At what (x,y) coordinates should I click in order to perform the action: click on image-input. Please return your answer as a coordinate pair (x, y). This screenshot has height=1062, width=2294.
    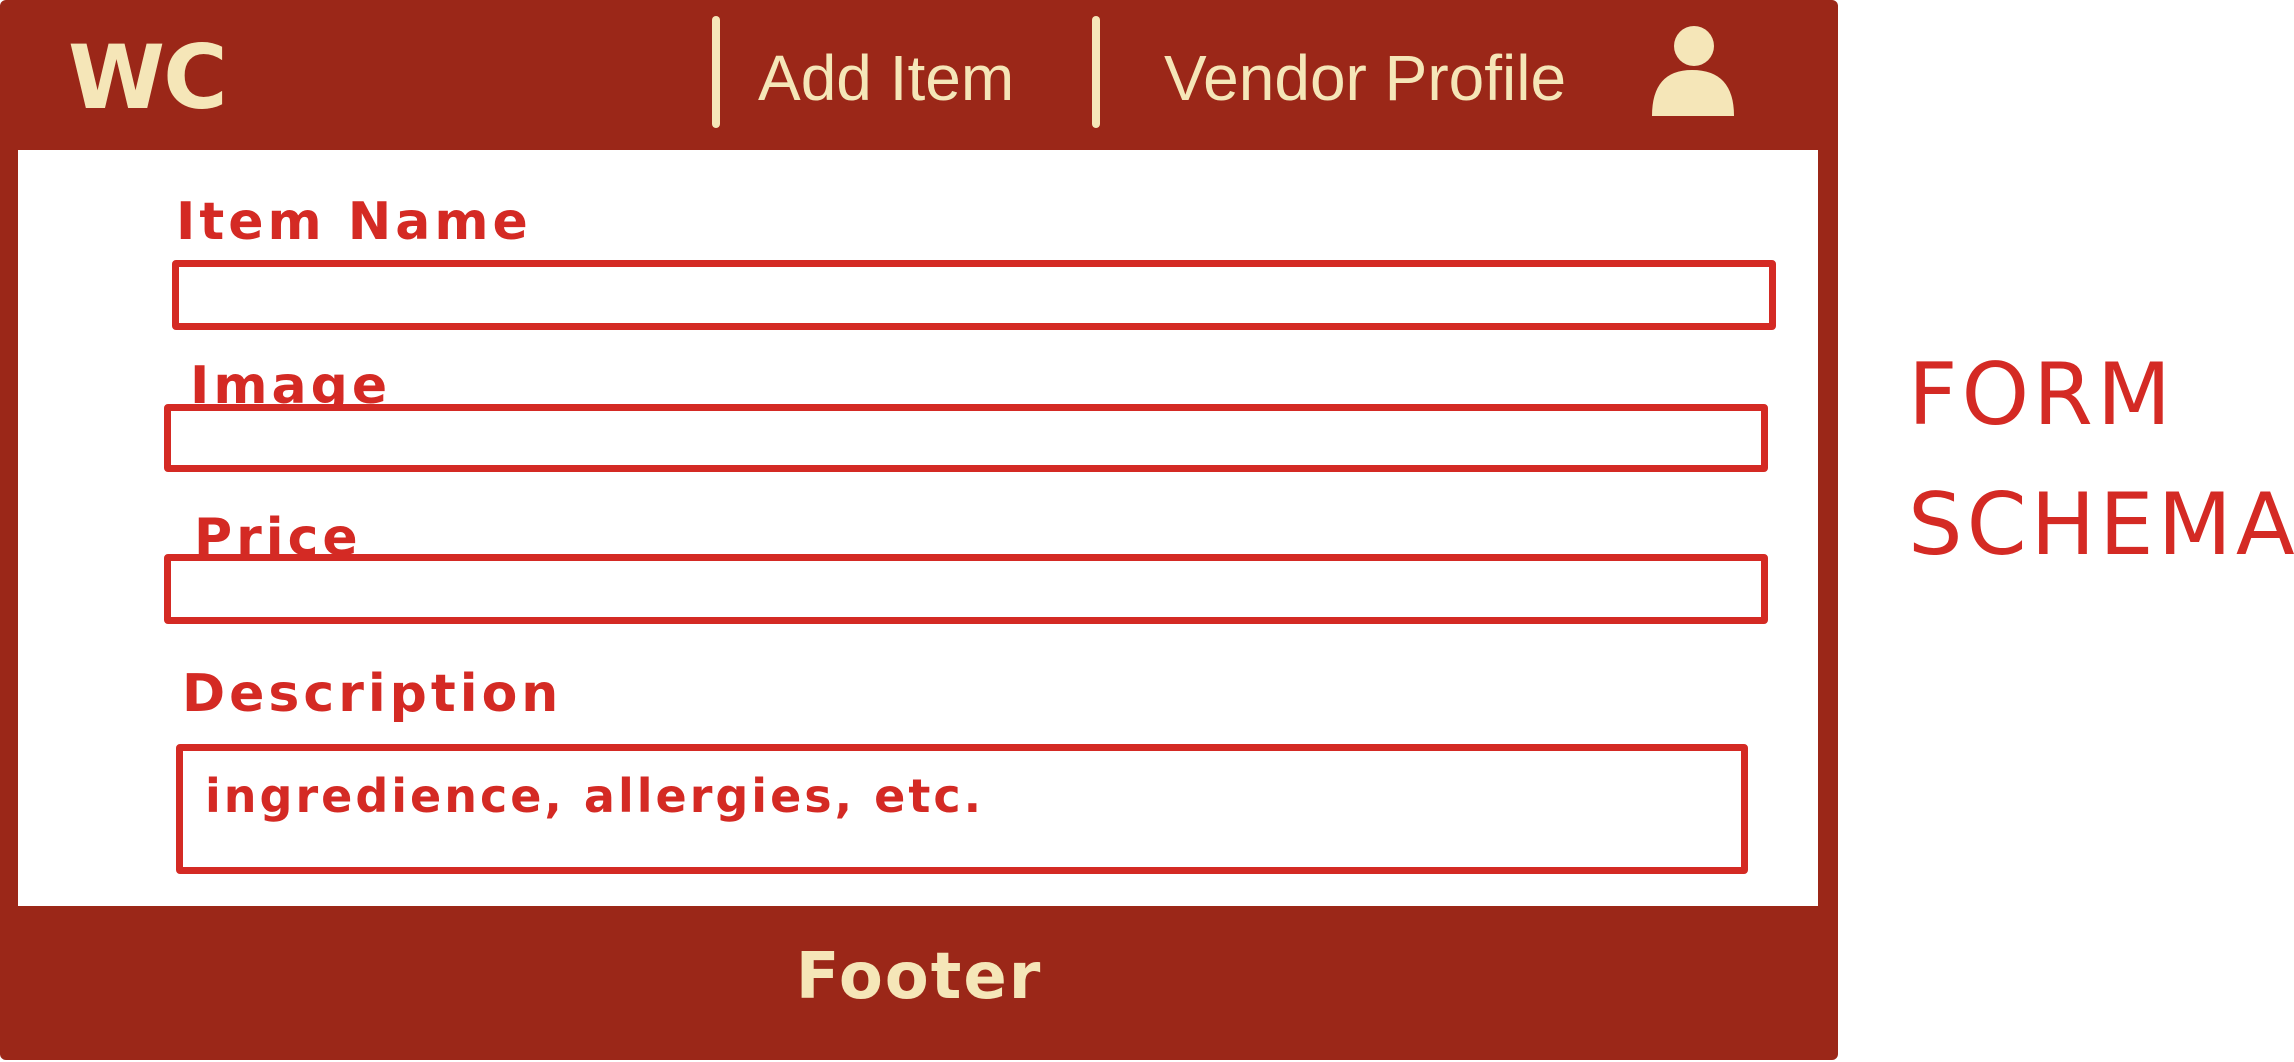
    Looking at the image, I should click on (966, 438).